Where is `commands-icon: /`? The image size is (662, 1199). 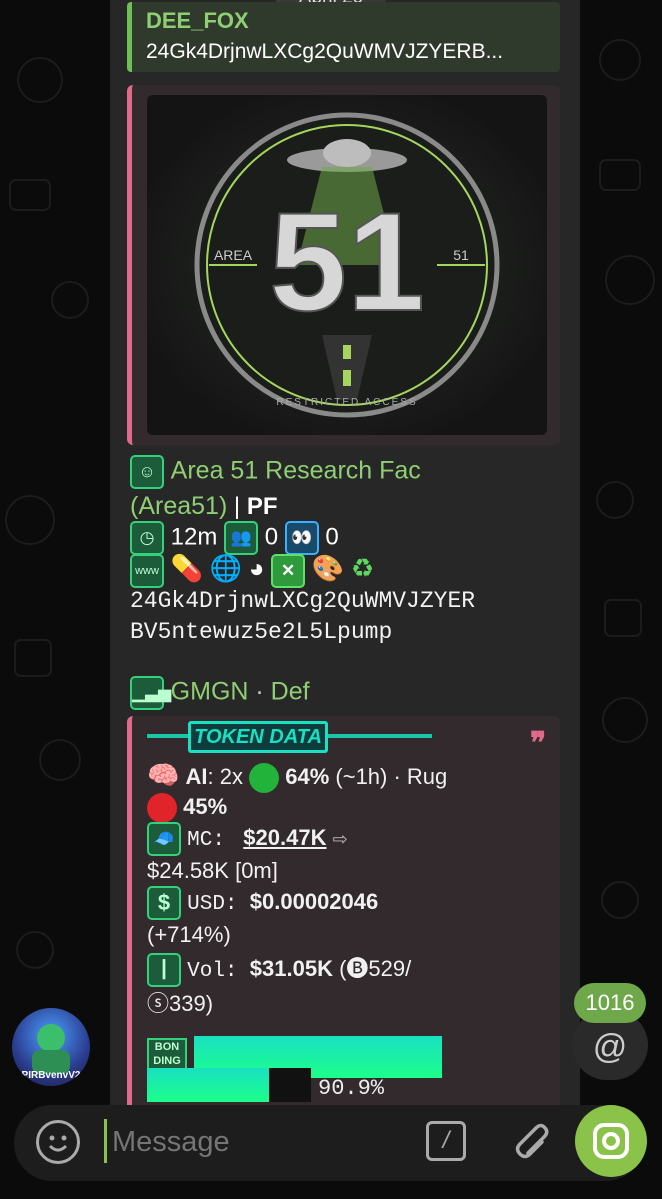 commands-icon: / is located at coordinates (446, 1141).